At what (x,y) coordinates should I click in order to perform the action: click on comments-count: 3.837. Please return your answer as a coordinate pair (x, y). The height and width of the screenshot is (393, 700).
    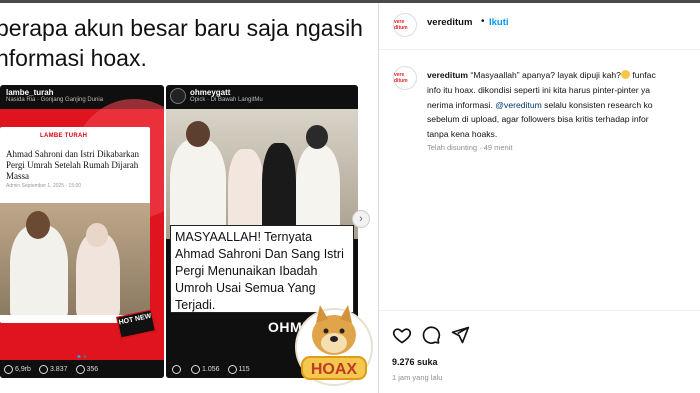
    Looking at the image, I should click on (58, 369).